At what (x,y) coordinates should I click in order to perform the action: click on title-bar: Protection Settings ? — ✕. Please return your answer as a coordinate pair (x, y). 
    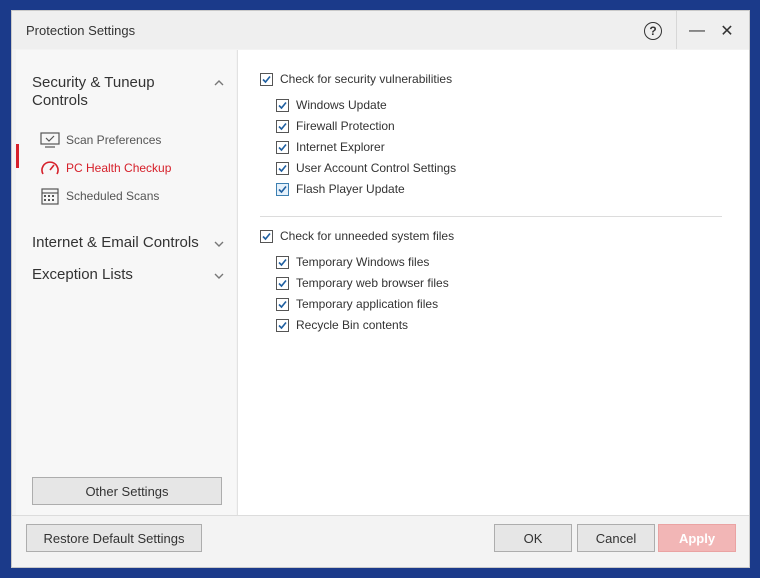
    Looking at the image, I should click on (380, 30).